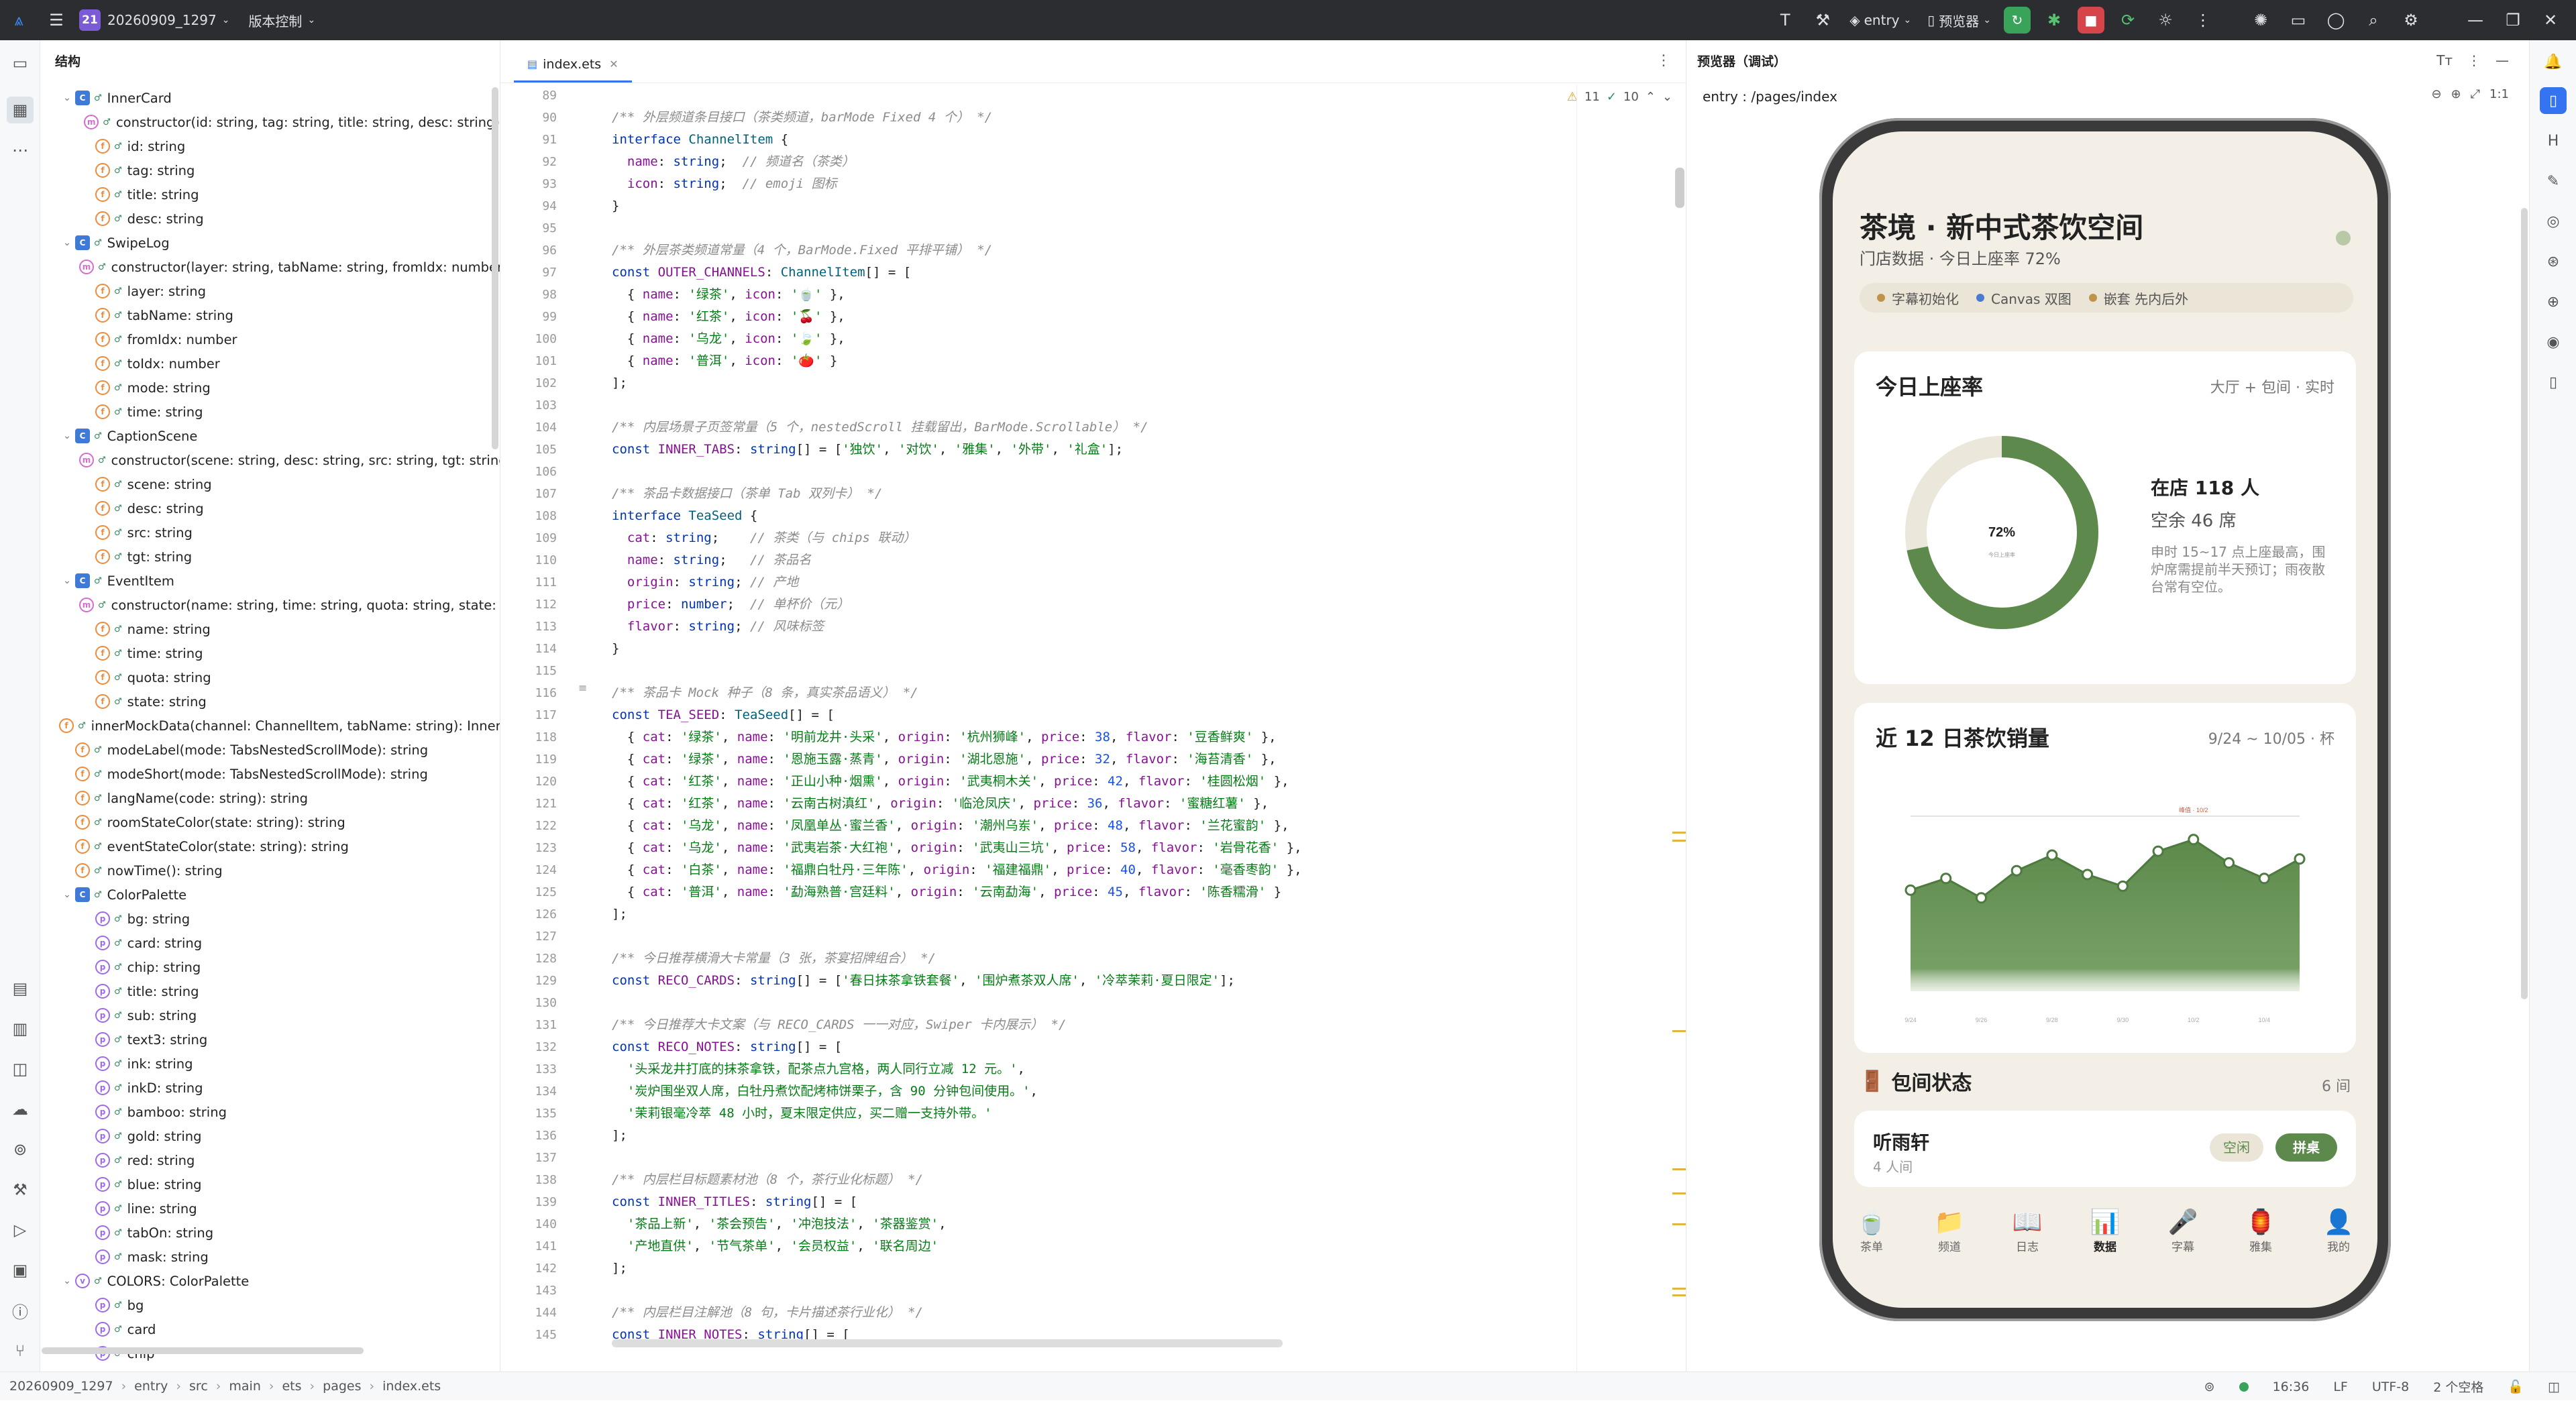  What do you see at coordinates (203, 1350) in the screenshot?
I see `structure-hscroll` at bounding box center [203, 1350].